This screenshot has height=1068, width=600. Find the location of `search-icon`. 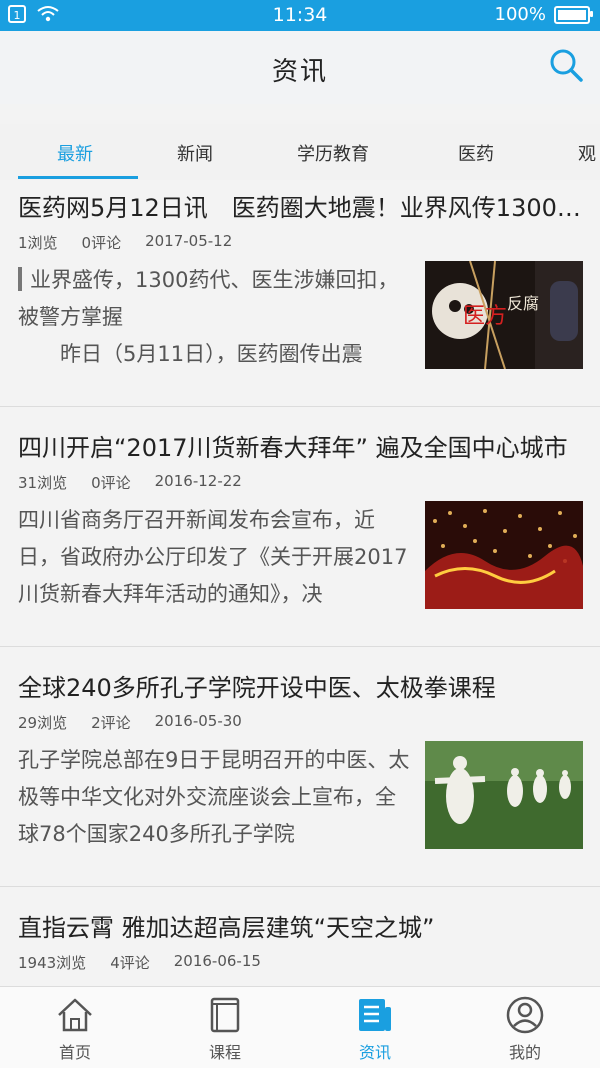

search-icon is located at coordinates (566, 65).